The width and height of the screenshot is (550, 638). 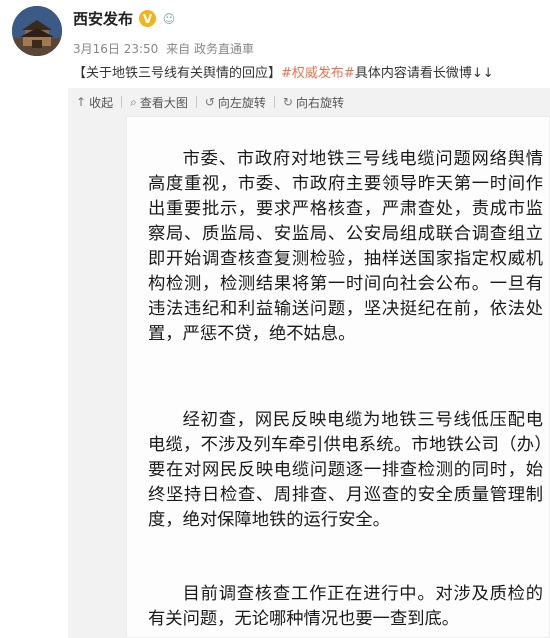 I want to click on collapse-button: ↑ 收起, so click(x=94, y=102).